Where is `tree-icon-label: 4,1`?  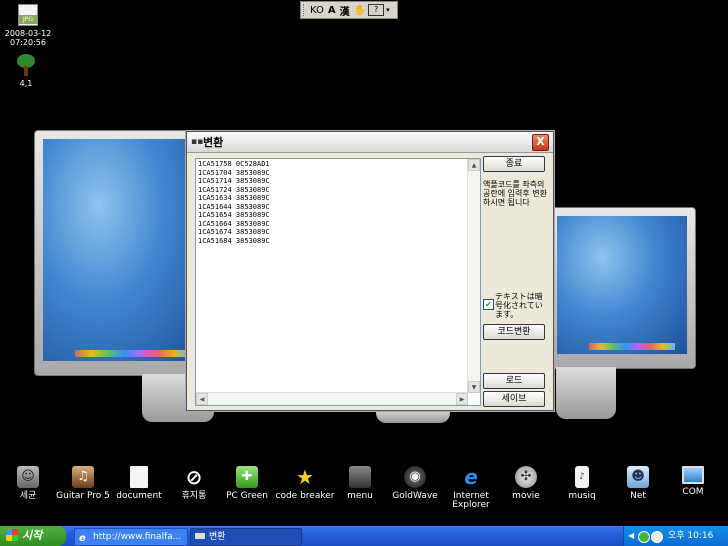
tree-icon-label: 4,1 is located at coordinates (26, 83).